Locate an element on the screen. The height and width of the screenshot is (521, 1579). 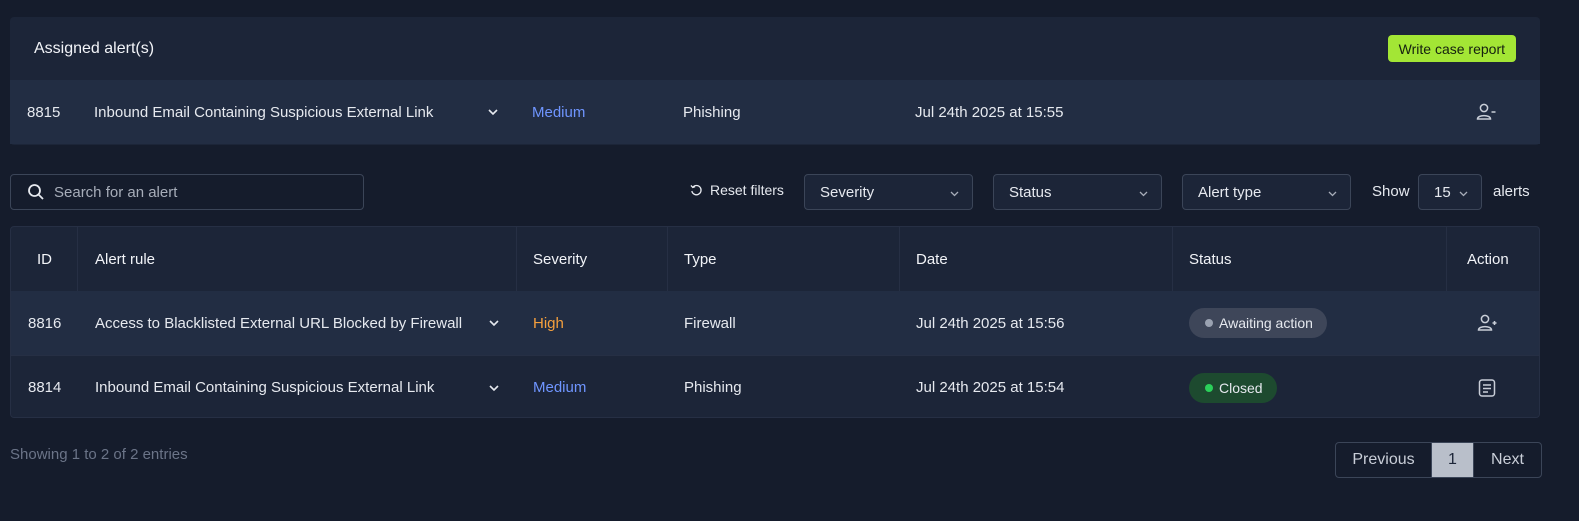
alert-date: Jul 24th 2025 at 15:56 is located at coordinates (990, 323).